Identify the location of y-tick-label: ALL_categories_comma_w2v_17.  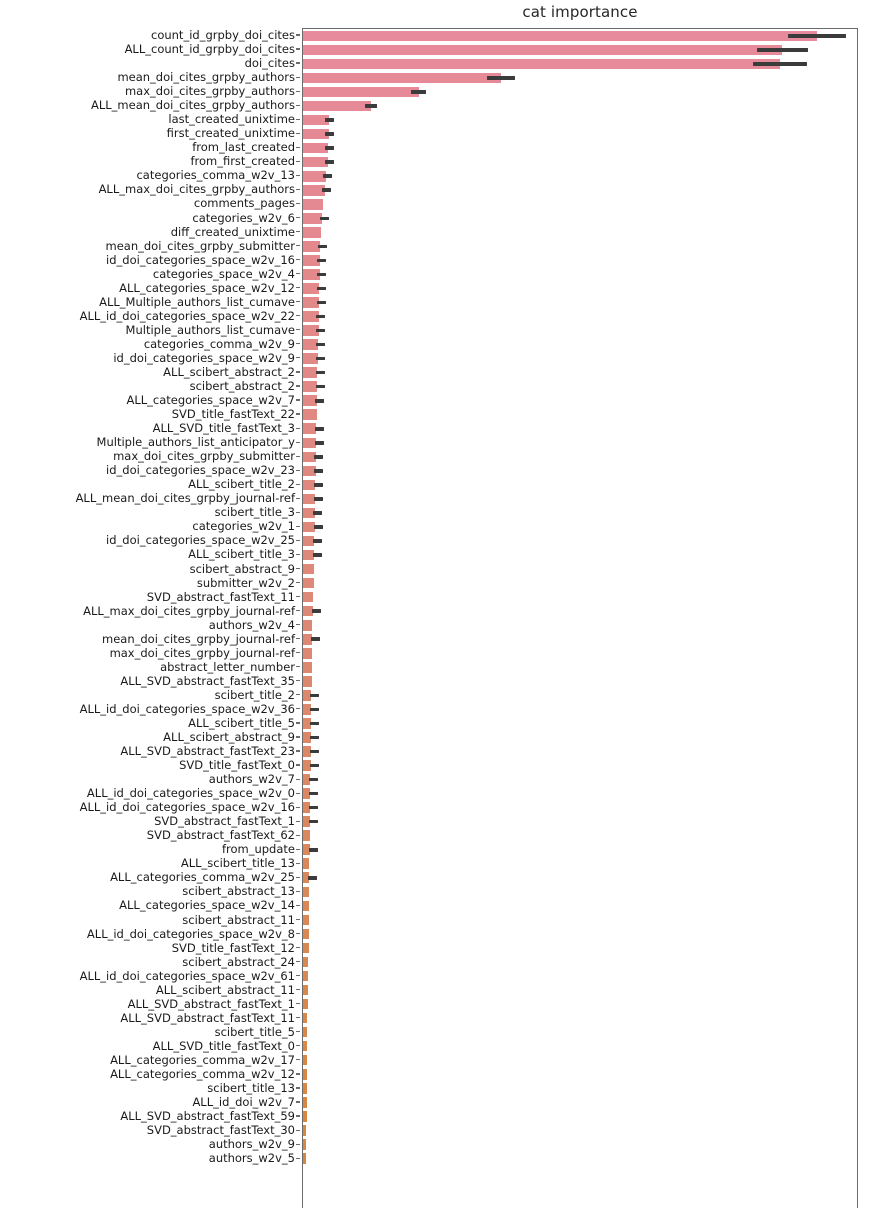
(205, 1060).